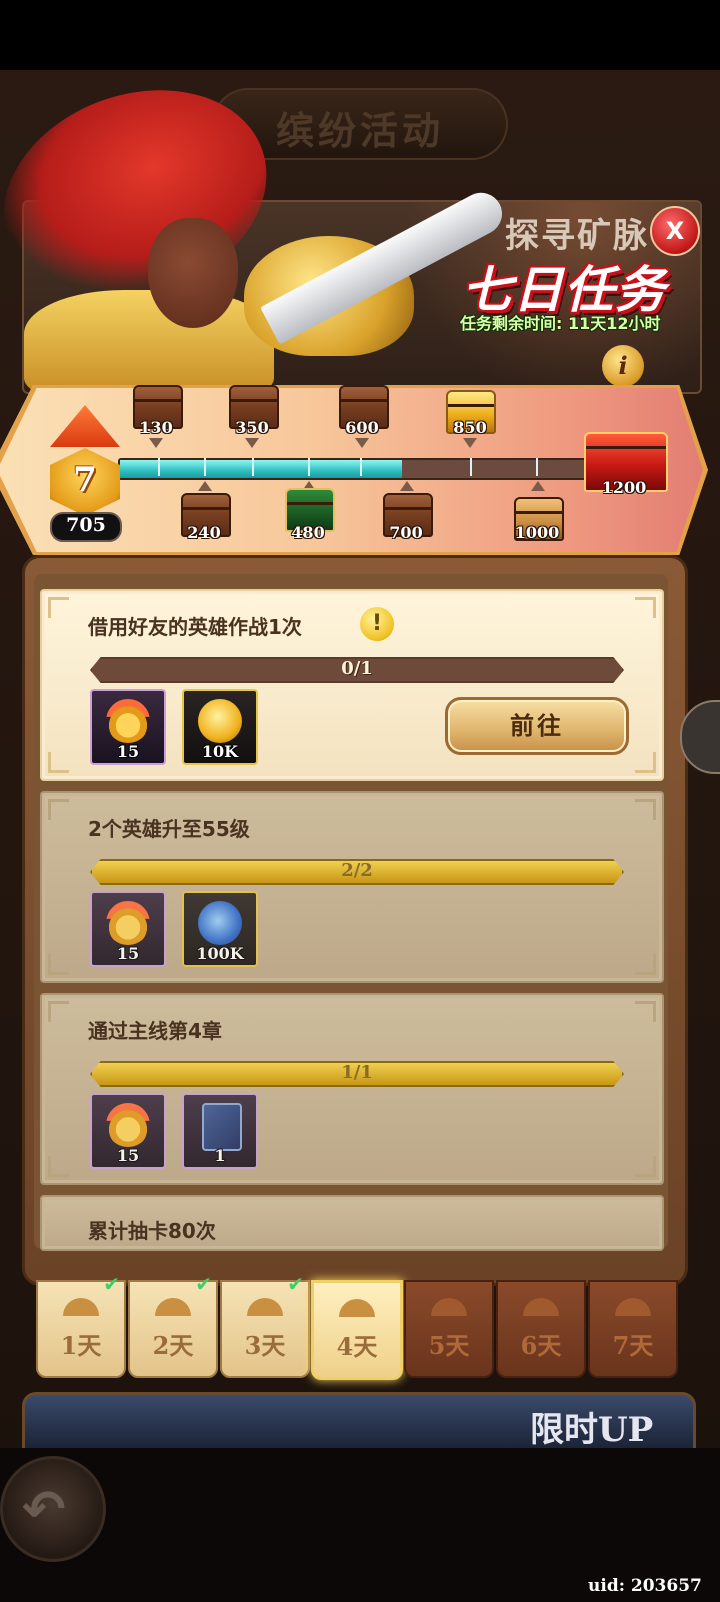  I want to click on milestone-label: 130, so click(156, 427).